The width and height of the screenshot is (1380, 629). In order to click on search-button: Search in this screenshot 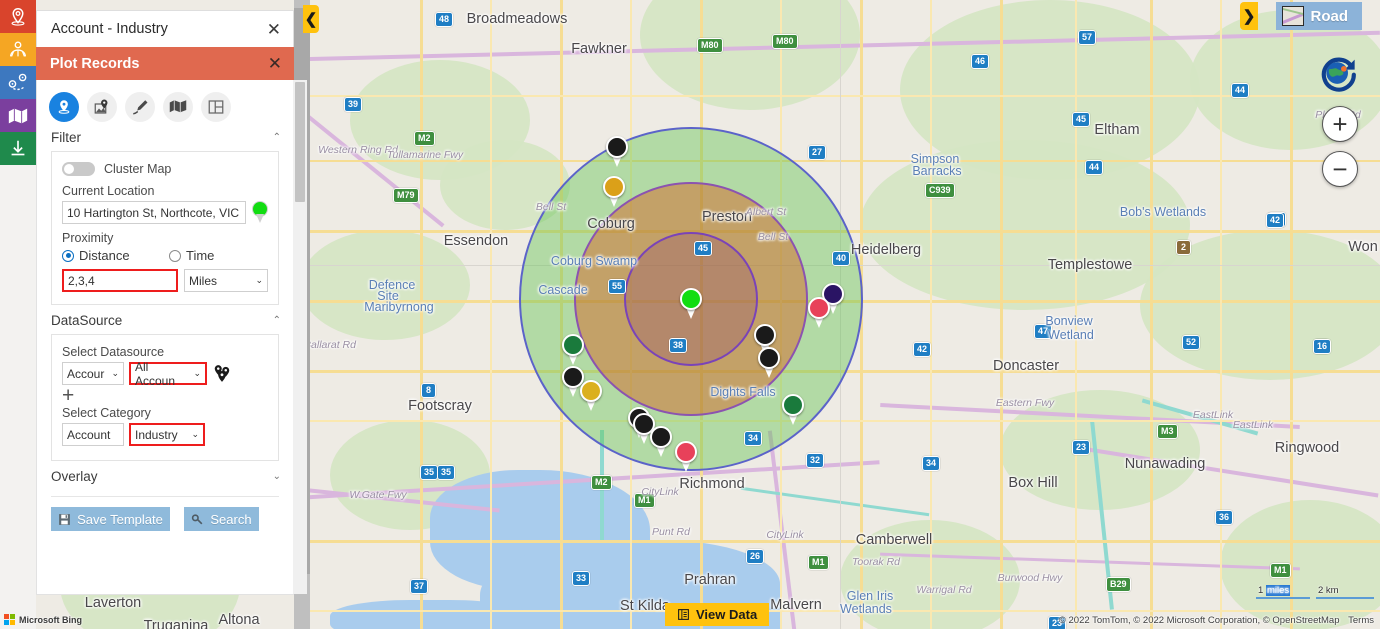, I will do `click(221, 519)`.